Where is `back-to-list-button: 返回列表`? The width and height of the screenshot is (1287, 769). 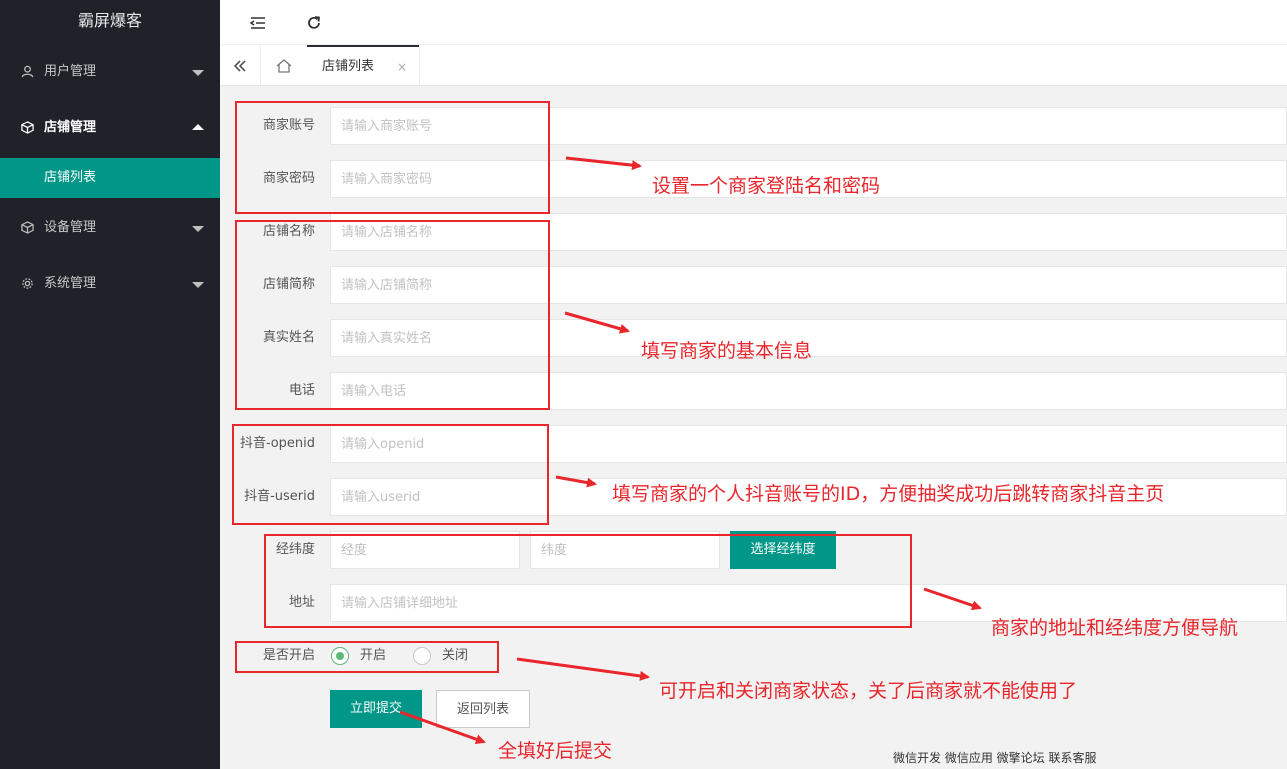
back-to-list-button: 返回列表 is located at coordinates (483, 709).